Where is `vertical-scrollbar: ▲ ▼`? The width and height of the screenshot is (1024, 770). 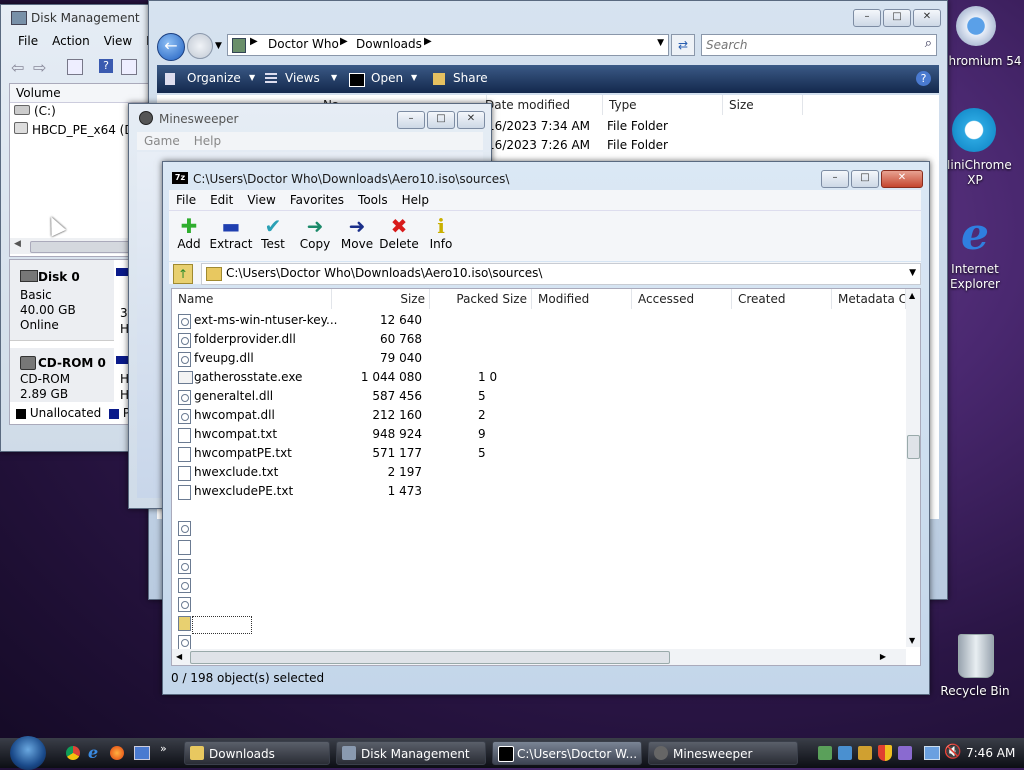 vertical-scrollbar: ▲ ▼ is located at coordinates (913, 468).